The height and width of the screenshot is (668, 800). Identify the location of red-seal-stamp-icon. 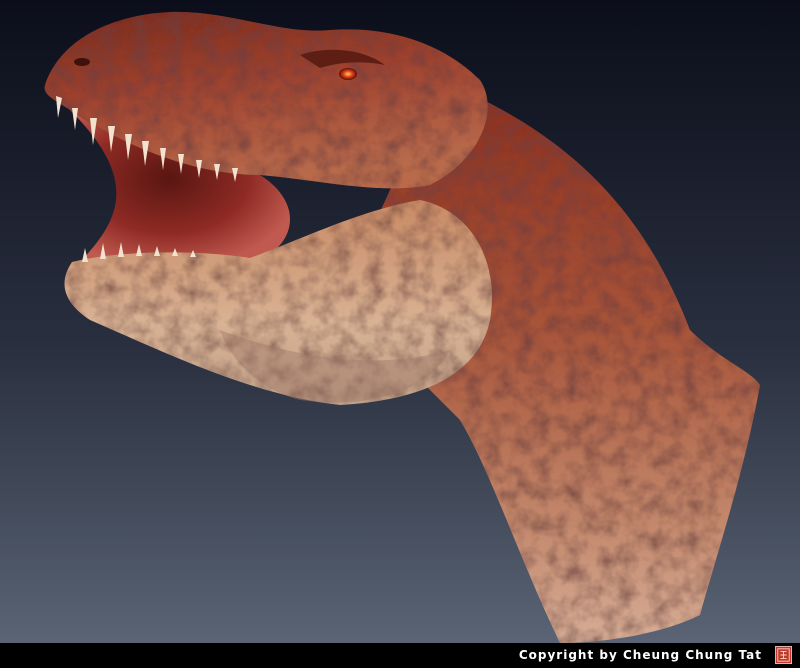
(783, 655).